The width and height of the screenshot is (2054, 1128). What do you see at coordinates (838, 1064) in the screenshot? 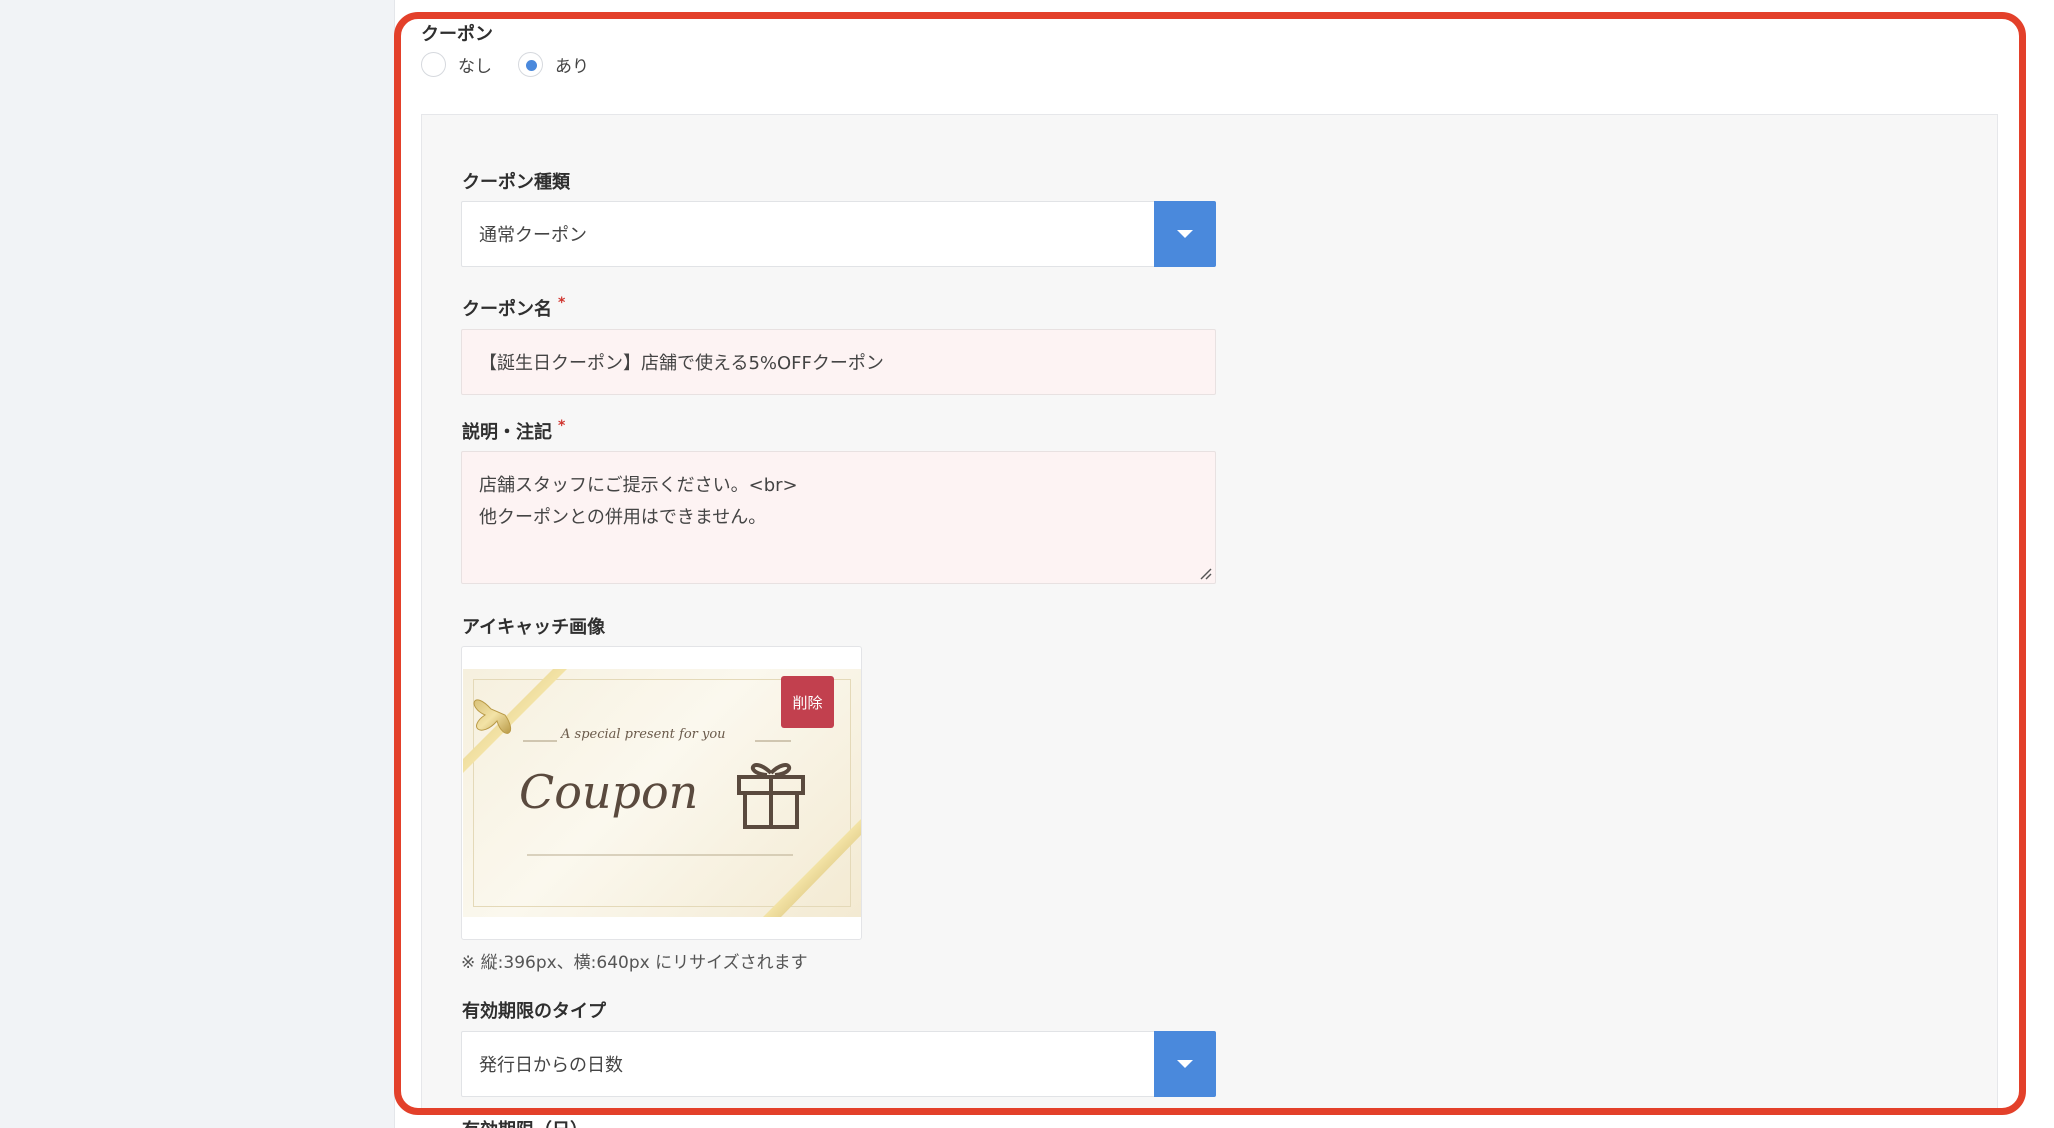
I see `expiry-type-select: 発行日からの日数` at bounding box center [838, 1064].